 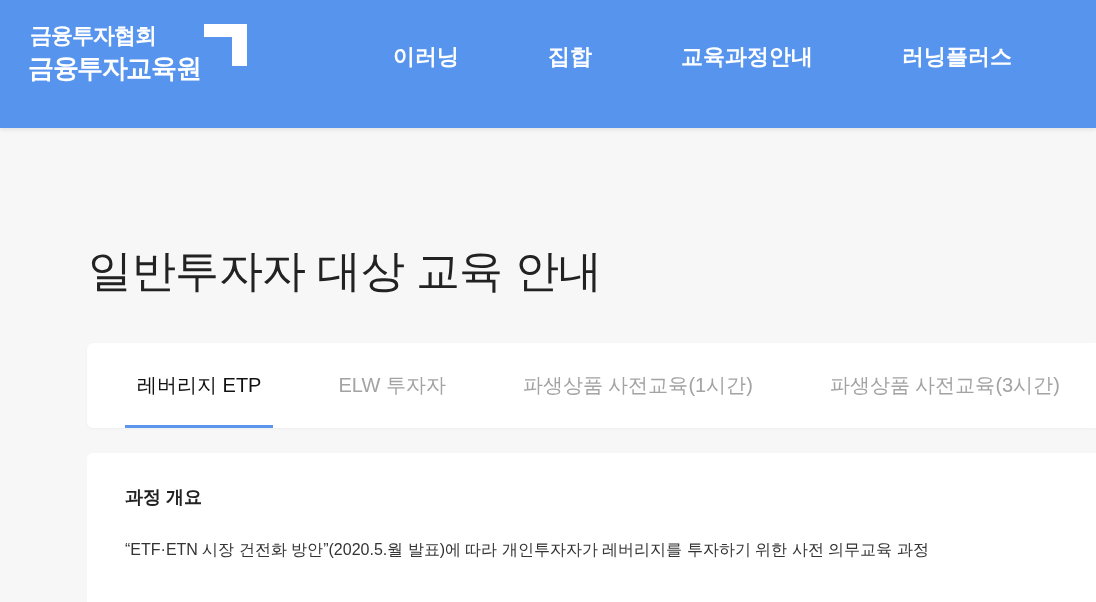 What do you see at coordinates (570, 56) in the screenshot?
I see `nav-link: 집합` at bounding box center [570, 56].